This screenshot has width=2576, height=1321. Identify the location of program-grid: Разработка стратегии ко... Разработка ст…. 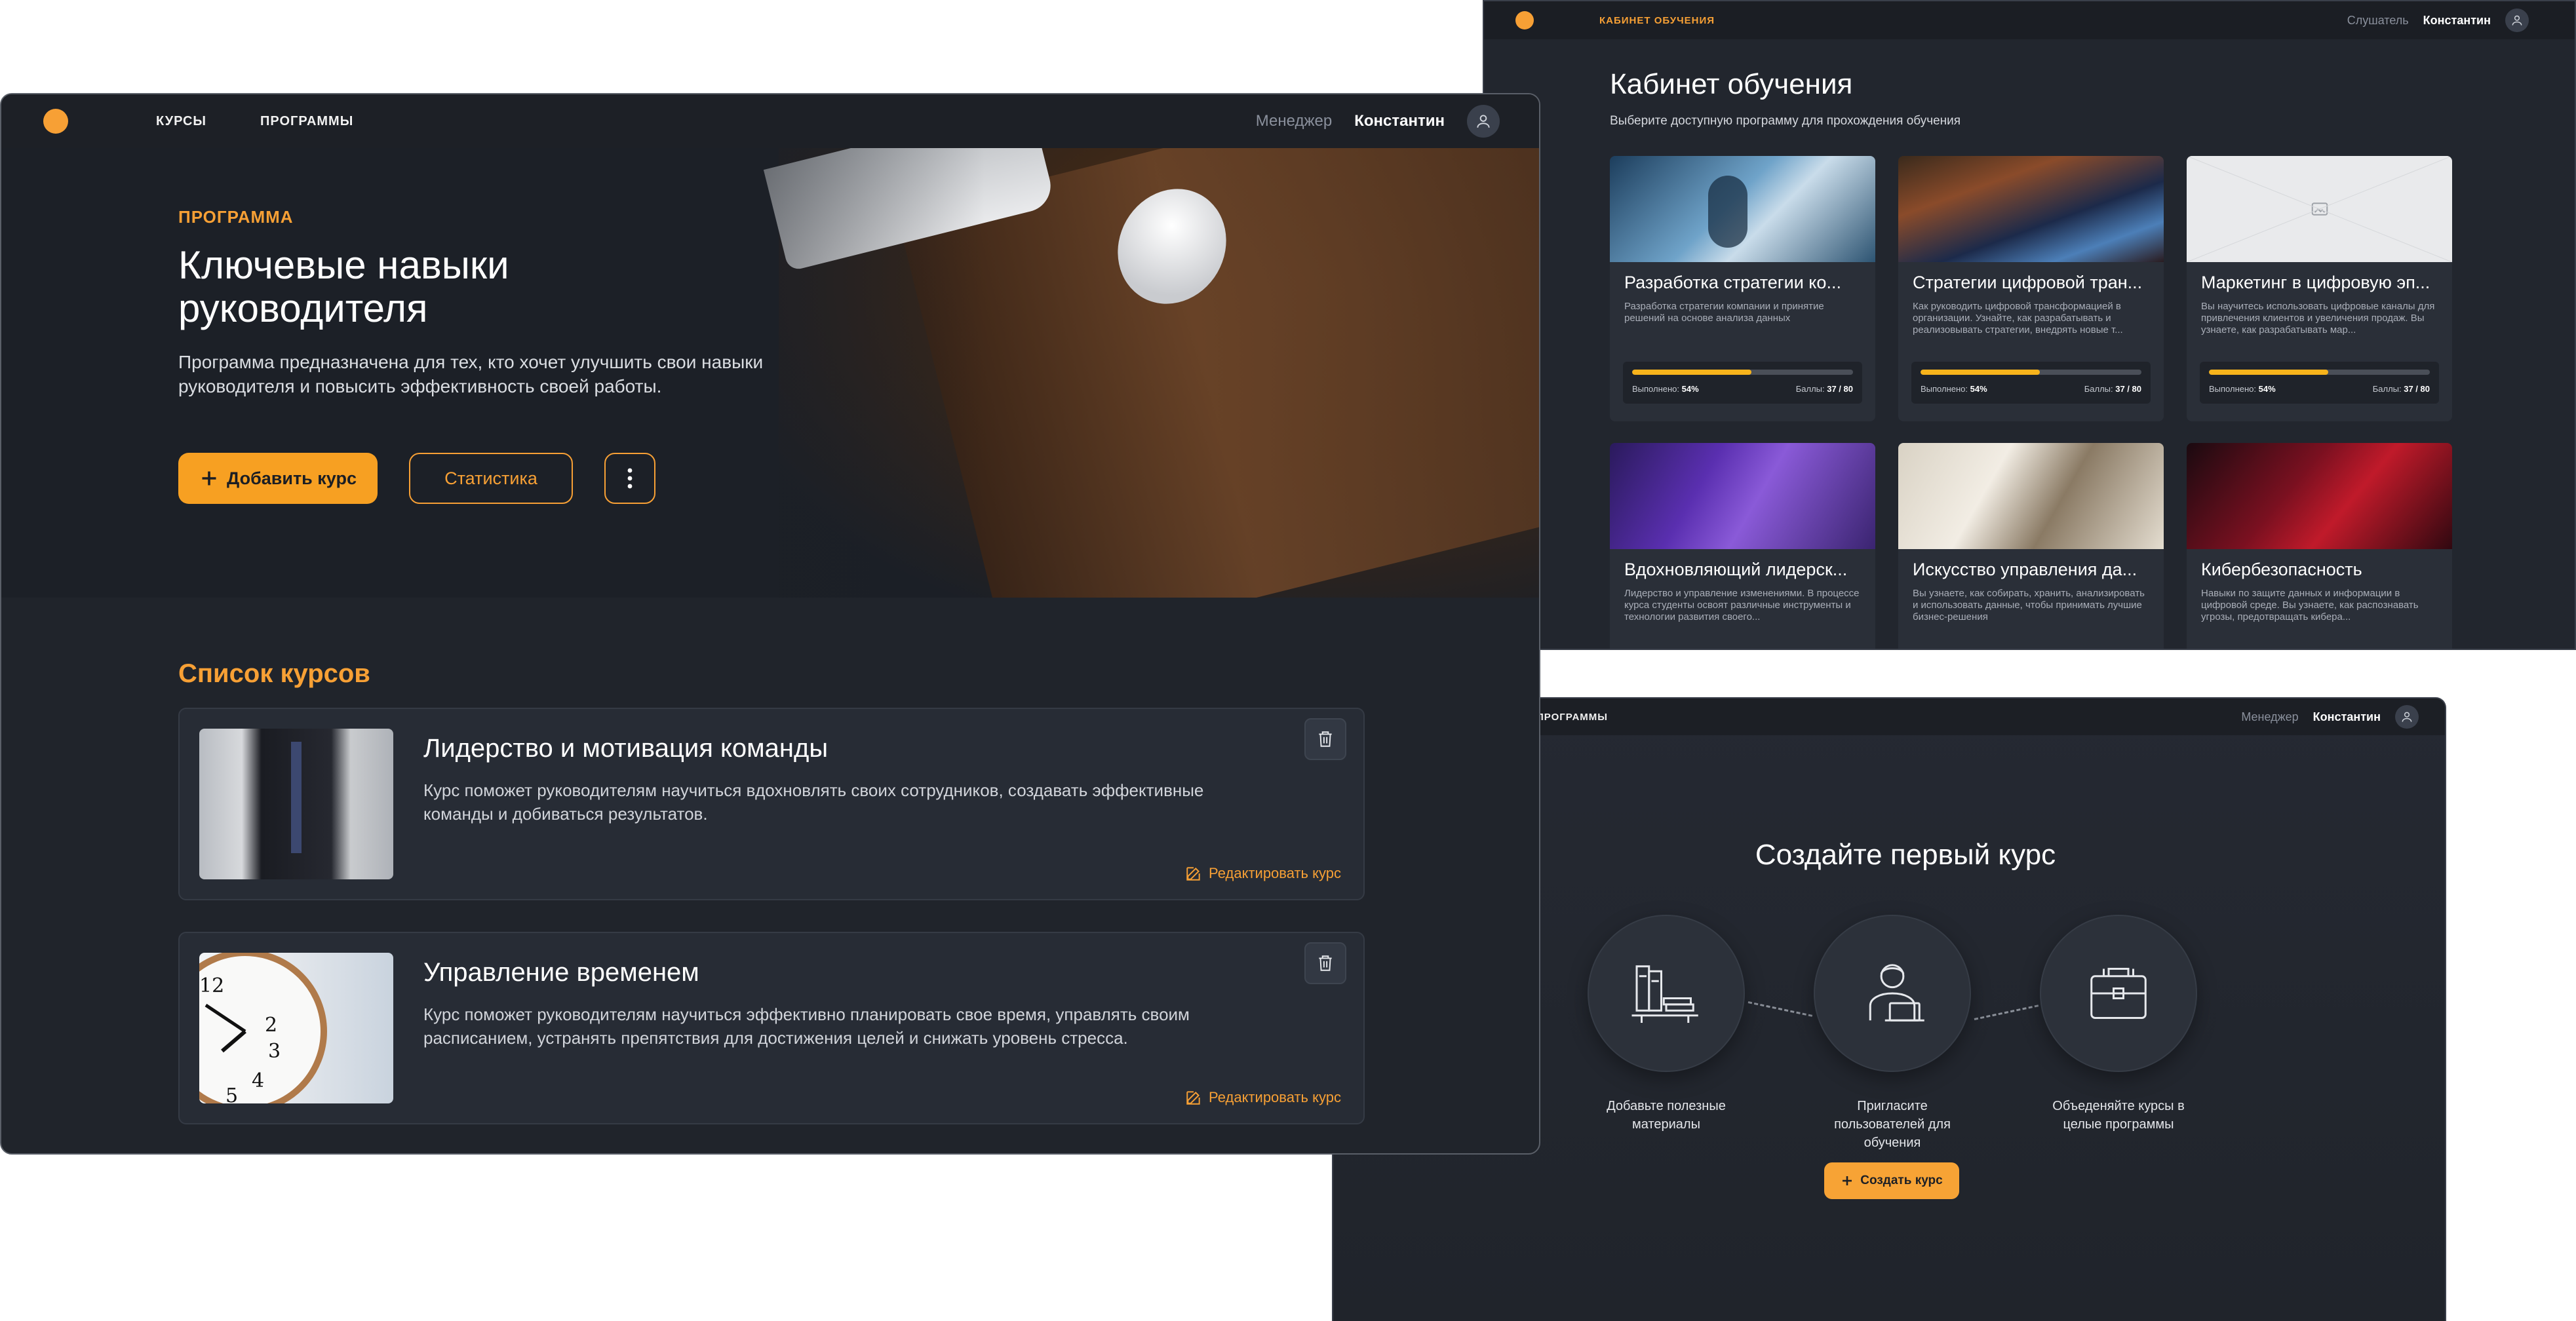
(2042, 402).